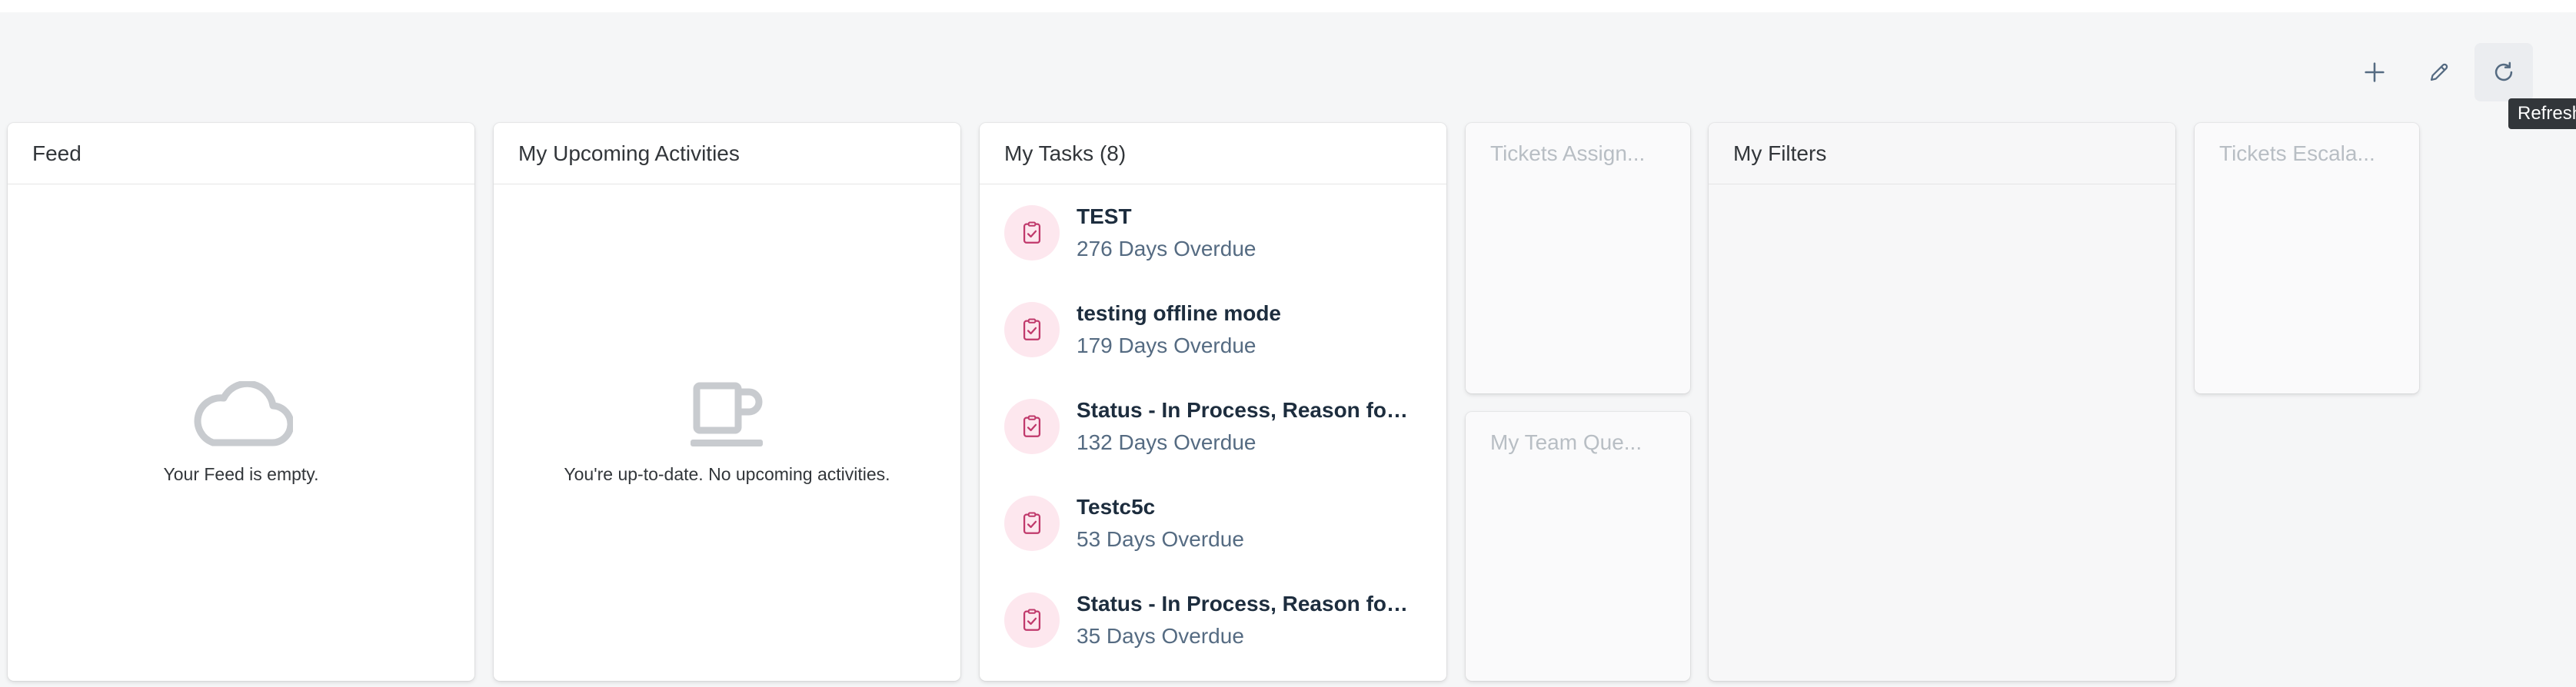 The height and width of the screenshot is (687, 2576). I want to click on add-button, so click(2374, 72).